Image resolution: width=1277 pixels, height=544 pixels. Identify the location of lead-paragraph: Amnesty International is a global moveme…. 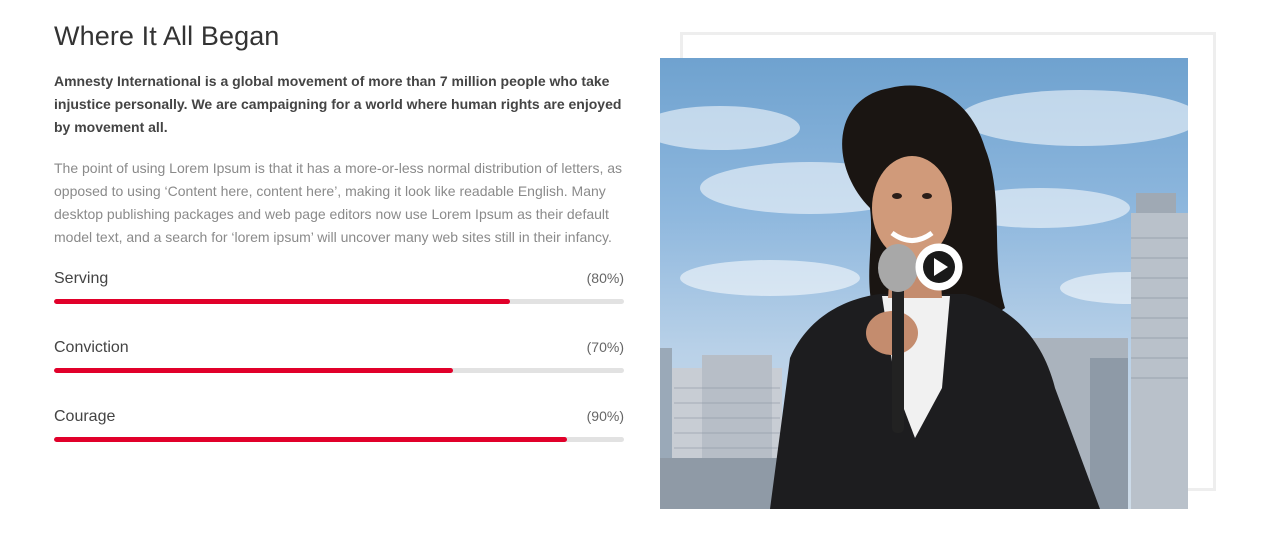
(338, 104).